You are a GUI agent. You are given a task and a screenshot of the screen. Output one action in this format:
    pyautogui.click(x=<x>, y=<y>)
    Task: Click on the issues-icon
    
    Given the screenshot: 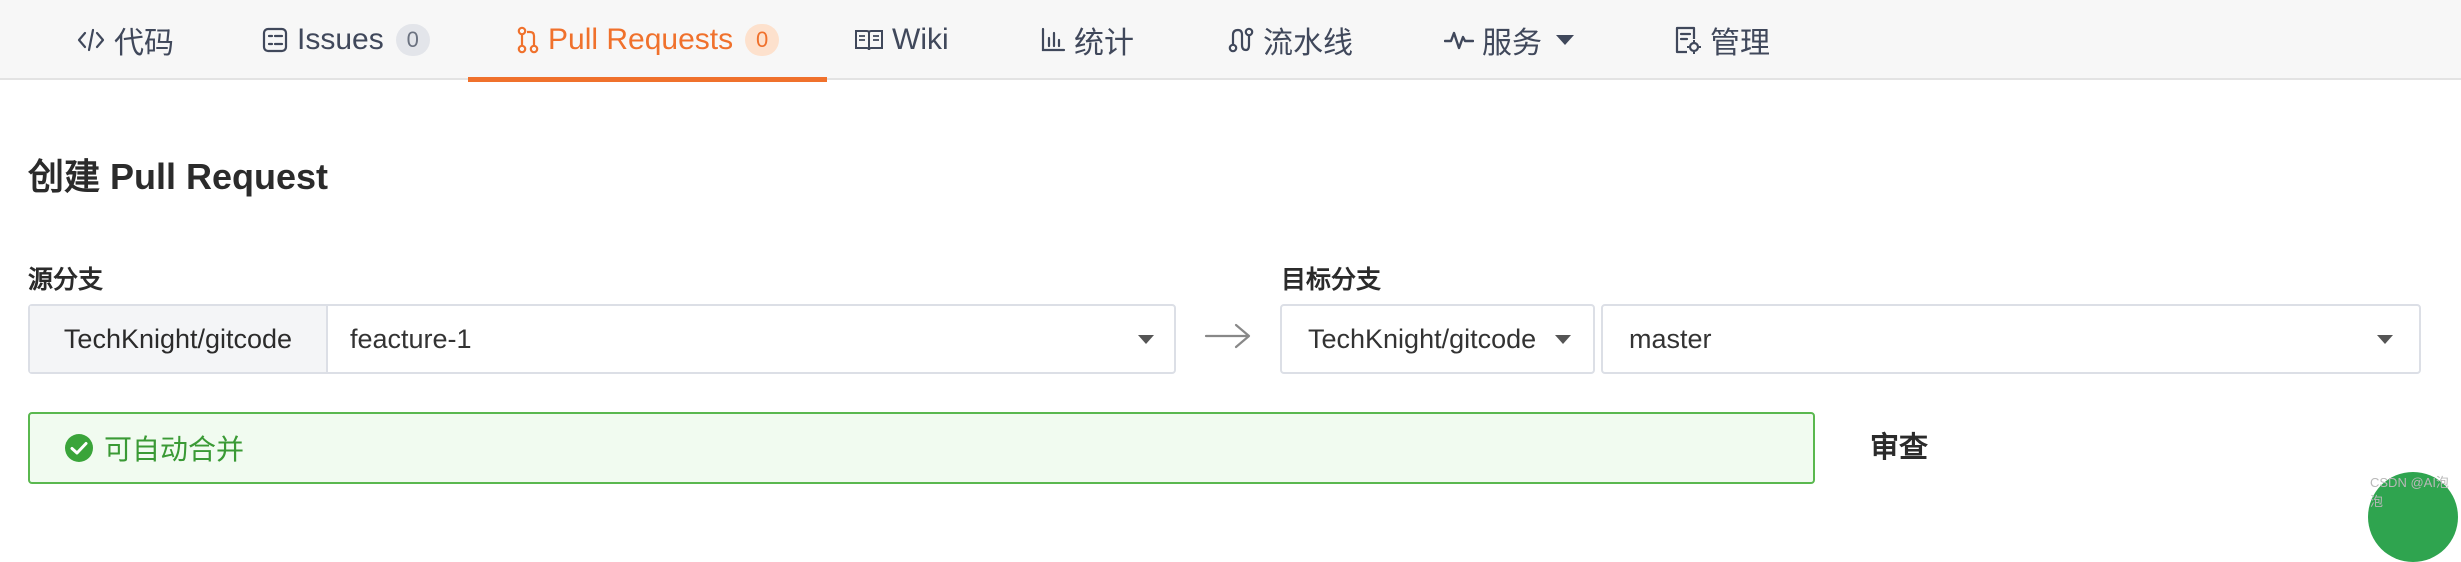 What is the action you would take?
    pyautogui.click(x=275, y=40)
    